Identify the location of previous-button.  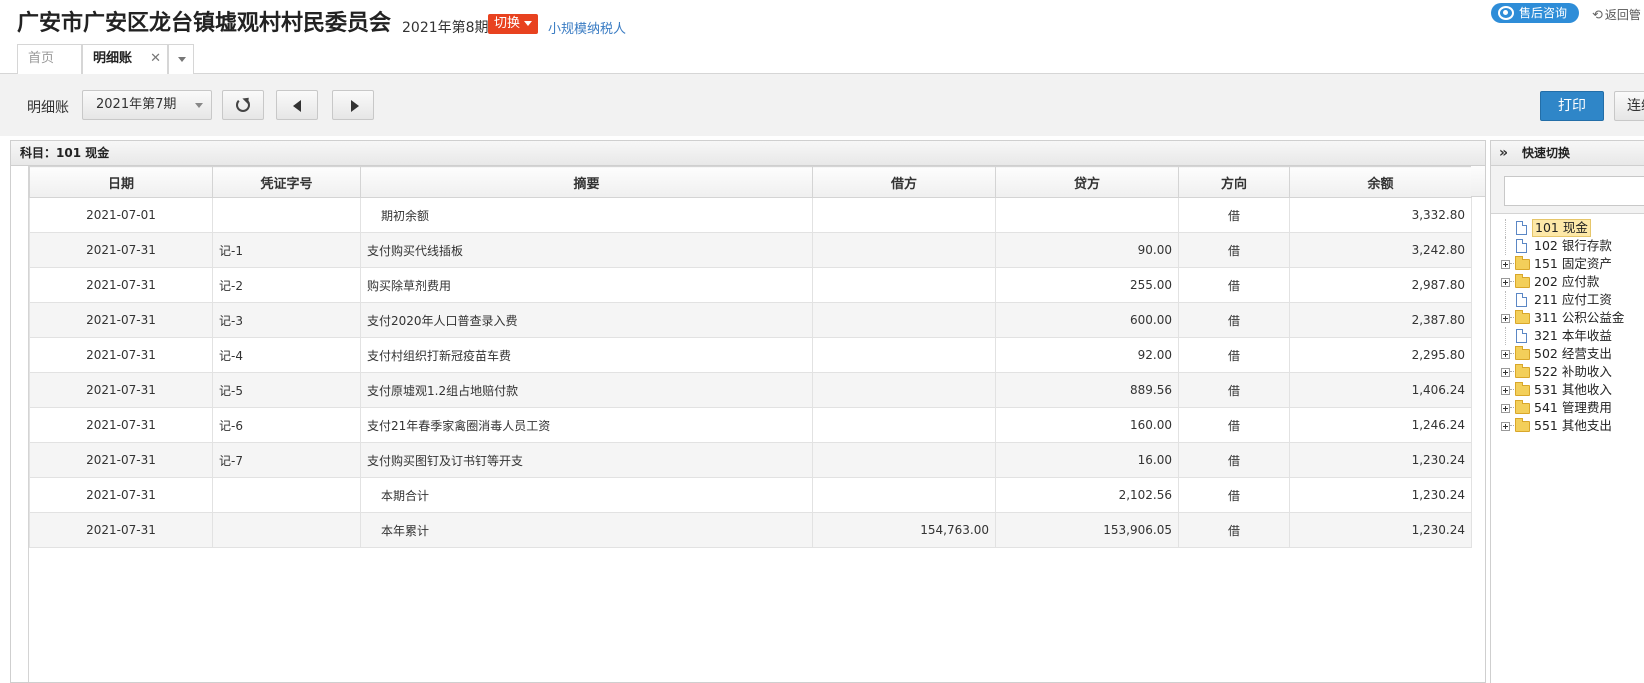
(297, 105).